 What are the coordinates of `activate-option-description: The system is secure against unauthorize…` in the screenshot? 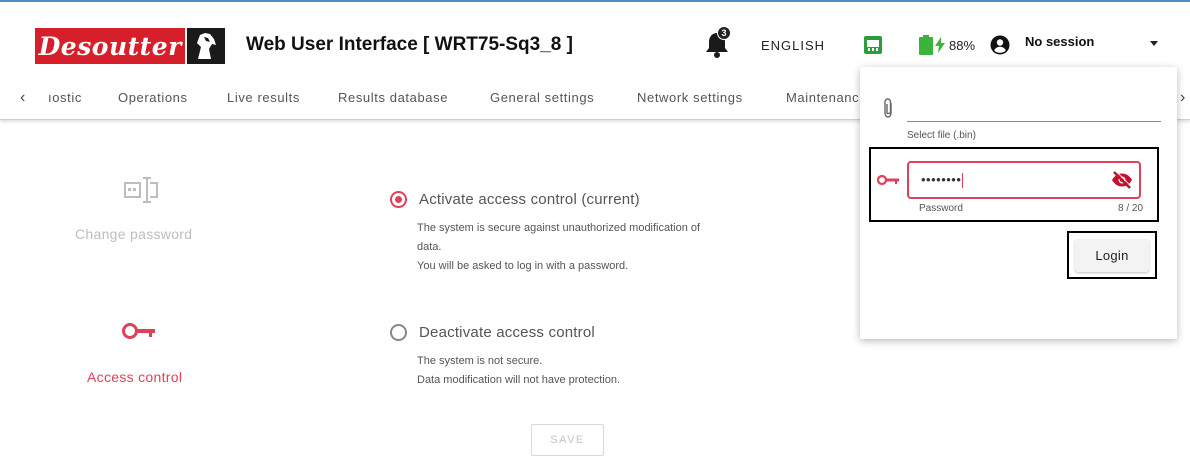 It's located at (558, 247).